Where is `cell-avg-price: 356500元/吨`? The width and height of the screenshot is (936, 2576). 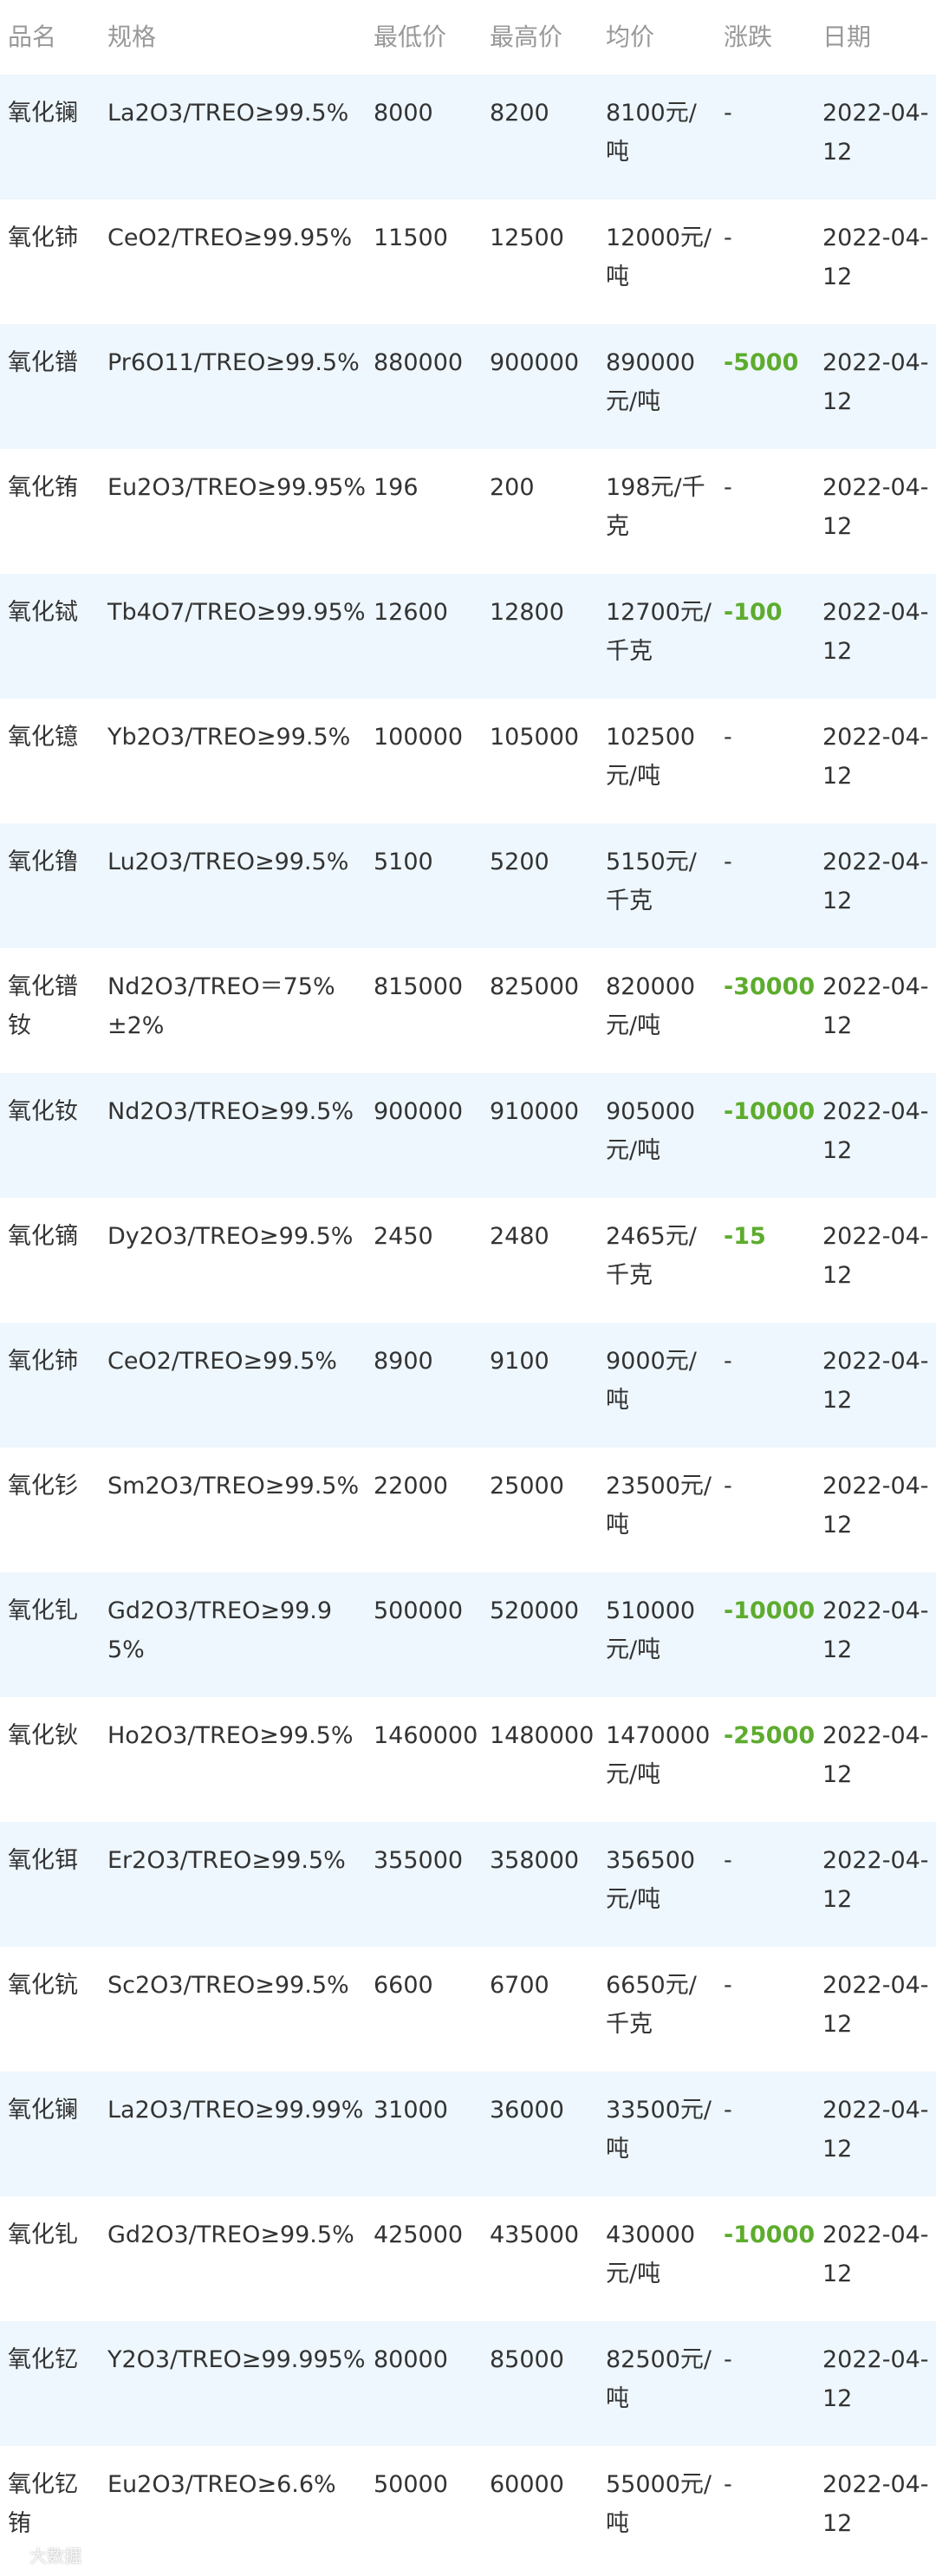
cell-avg-price: 356500元/吨 is located at coordinates (651, 1880).